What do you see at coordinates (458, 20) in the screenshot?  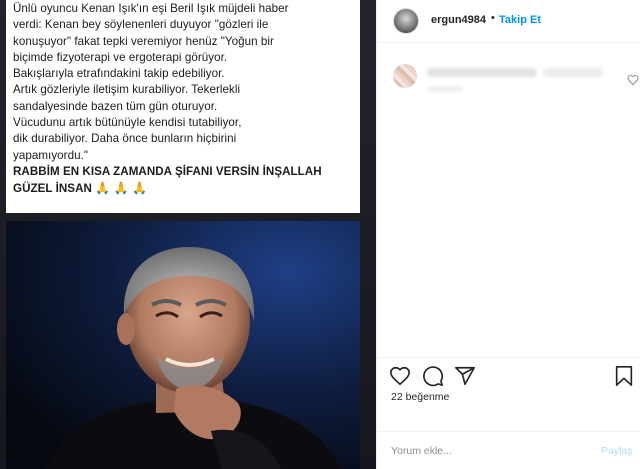 I see `username-link: ergun4984` at bounding box center [458, 20].